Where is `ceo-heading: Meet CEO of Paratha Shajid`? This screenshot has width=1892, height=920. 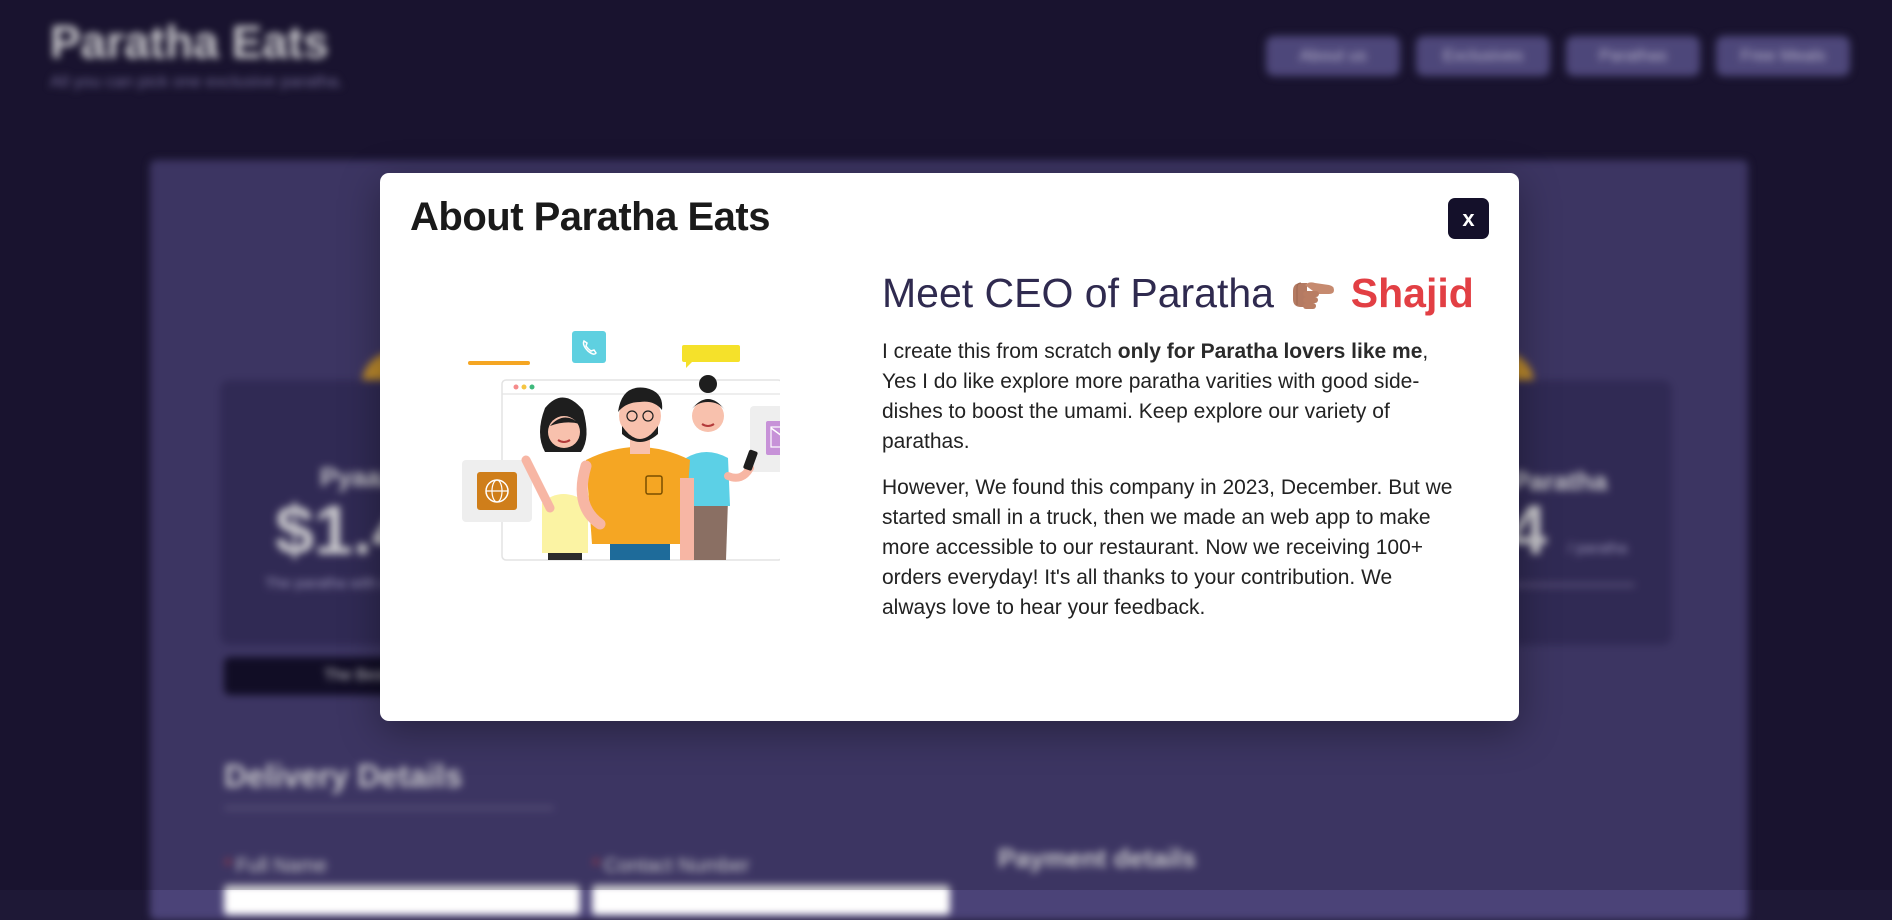
ceo-heading: Meet CEO of Paratha Shajid is located at coordinates (1178, 293).